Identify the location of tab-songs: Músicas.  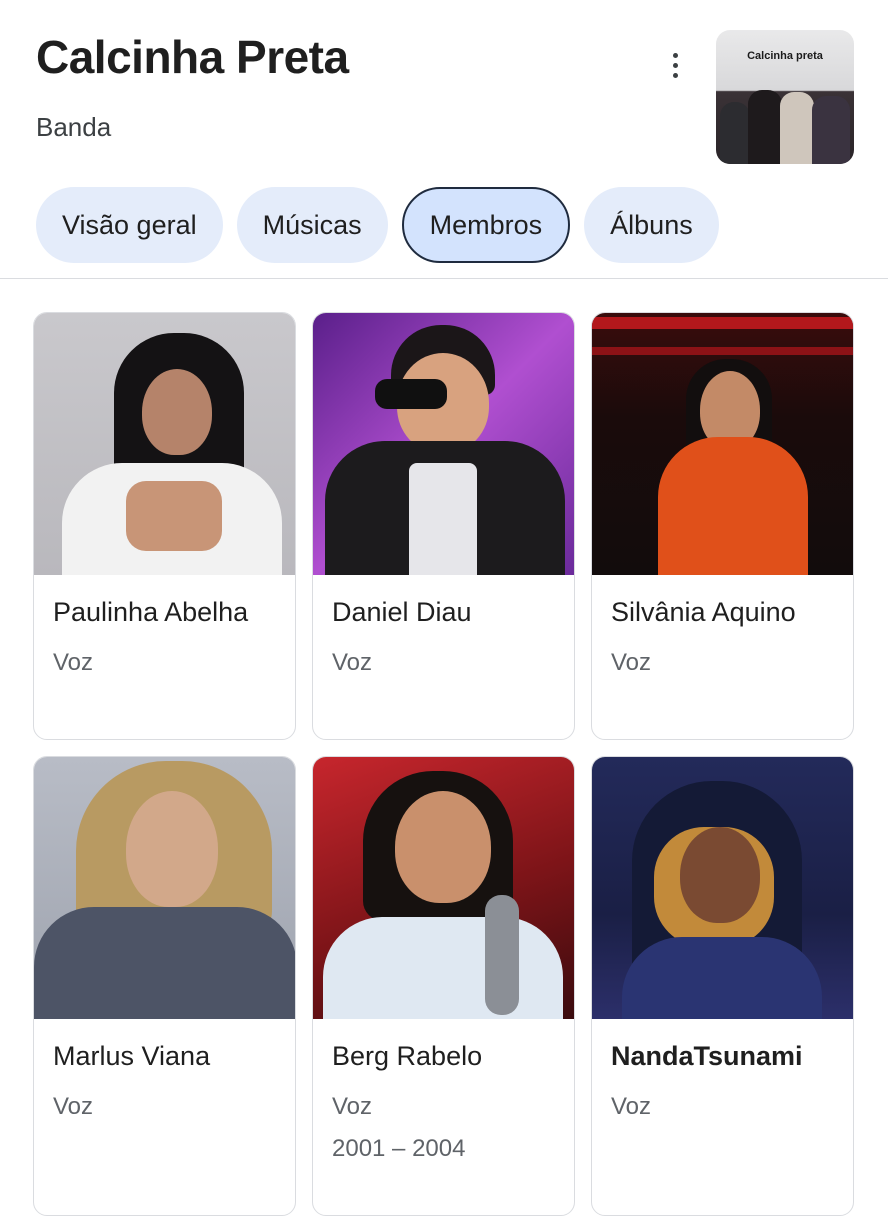
(312, 225).